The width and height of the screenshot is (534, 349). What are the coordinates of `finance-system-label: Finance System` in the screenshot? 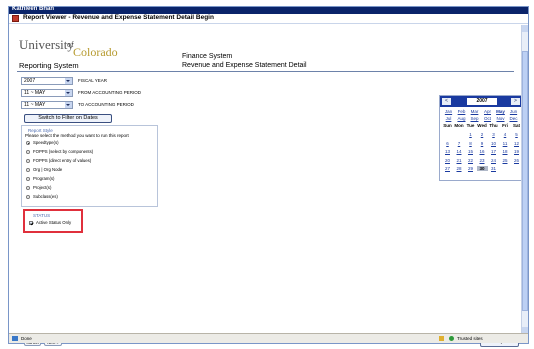 It's located at (207, 56).